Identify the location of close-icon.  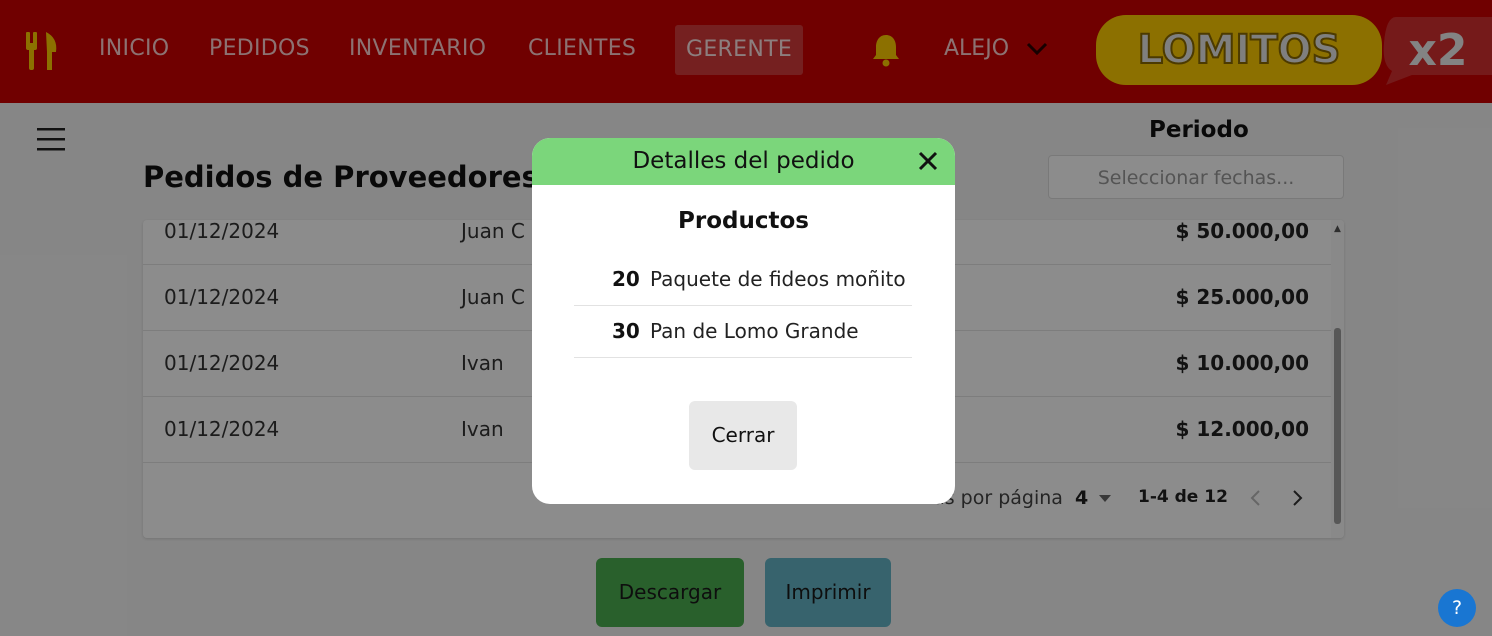
(928, 161).